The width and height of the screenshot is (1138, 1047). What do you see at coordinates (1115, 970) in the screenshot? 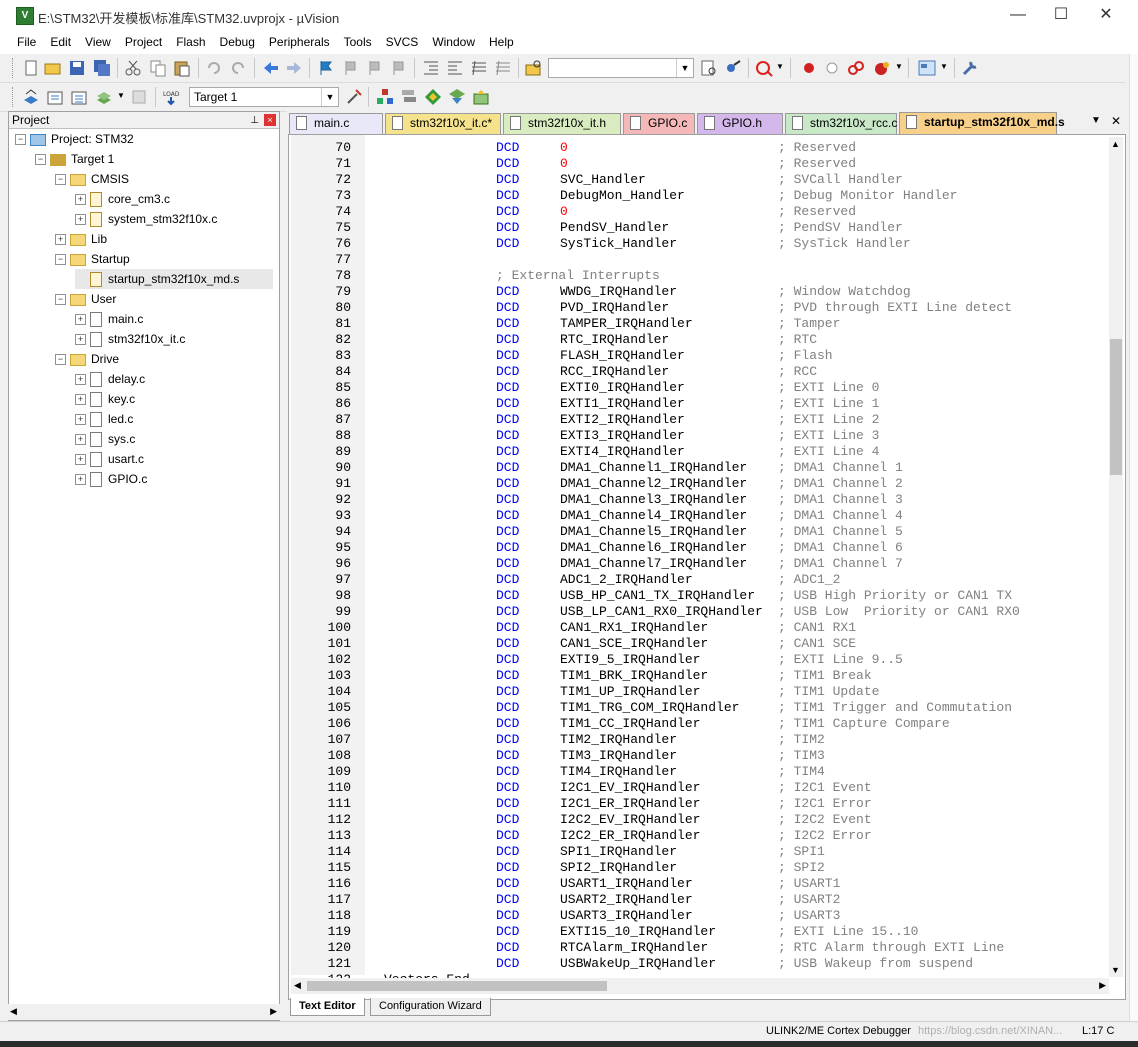
I see `scroll-down-arrow-icon: ▼` at bounding box center [1115, 970].